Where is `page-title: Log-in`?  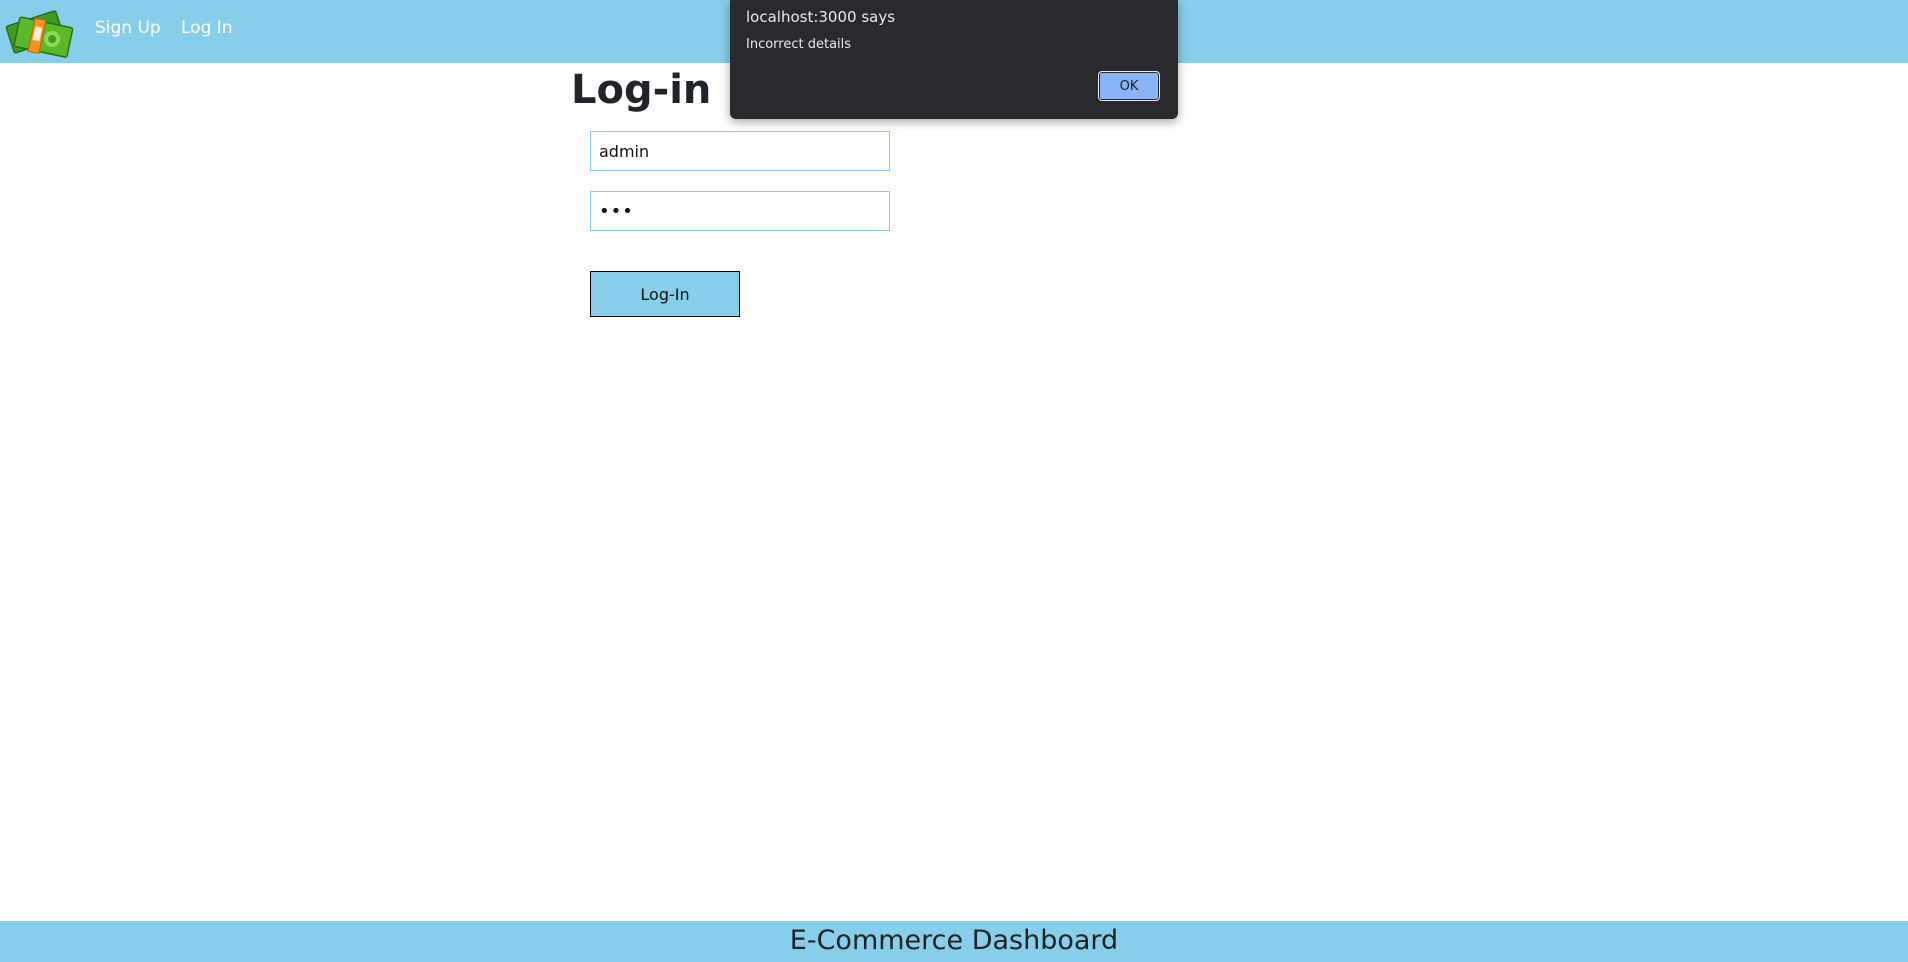
page-title: Log-in is located at coordinates (641, 90).